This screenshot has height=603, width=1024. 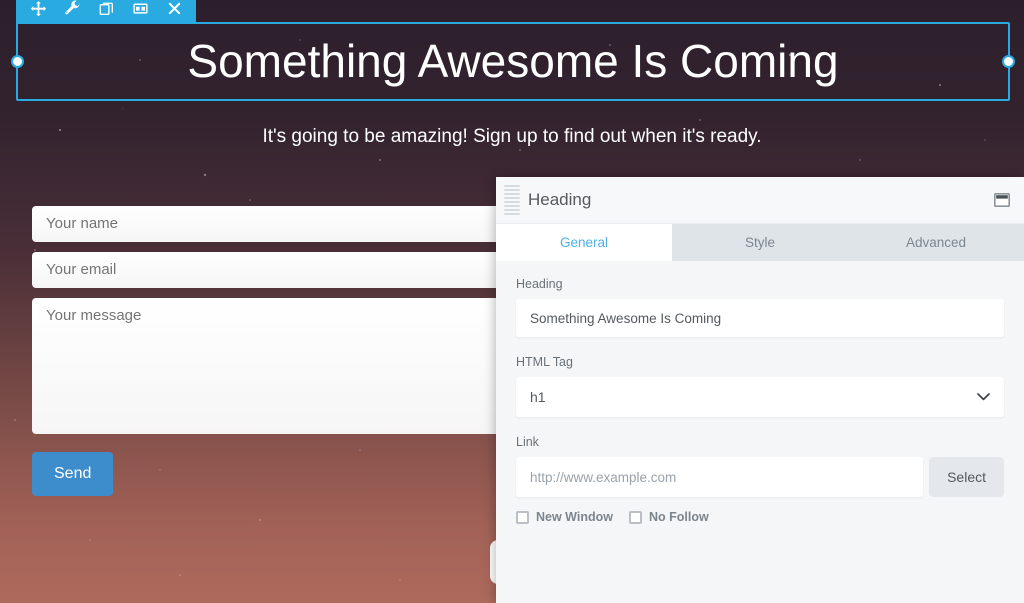 I want to click on new-window-checkbox: New Window, so click(x=564, y=517).